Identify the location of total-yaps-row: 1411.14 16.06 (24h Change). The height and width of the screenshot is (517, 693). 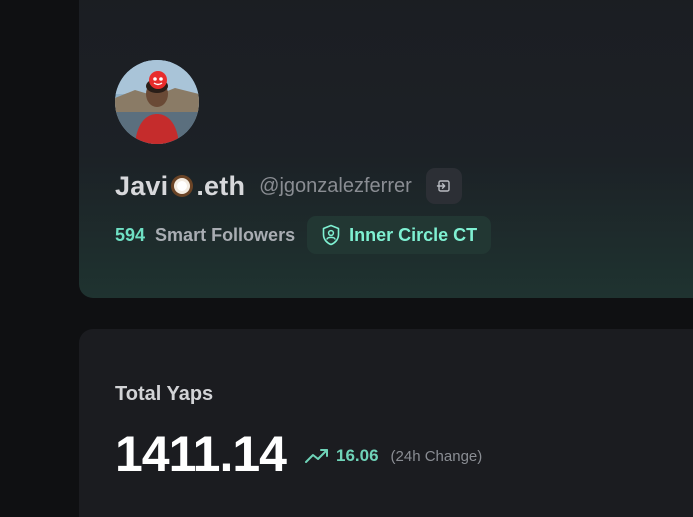
(298, 454).